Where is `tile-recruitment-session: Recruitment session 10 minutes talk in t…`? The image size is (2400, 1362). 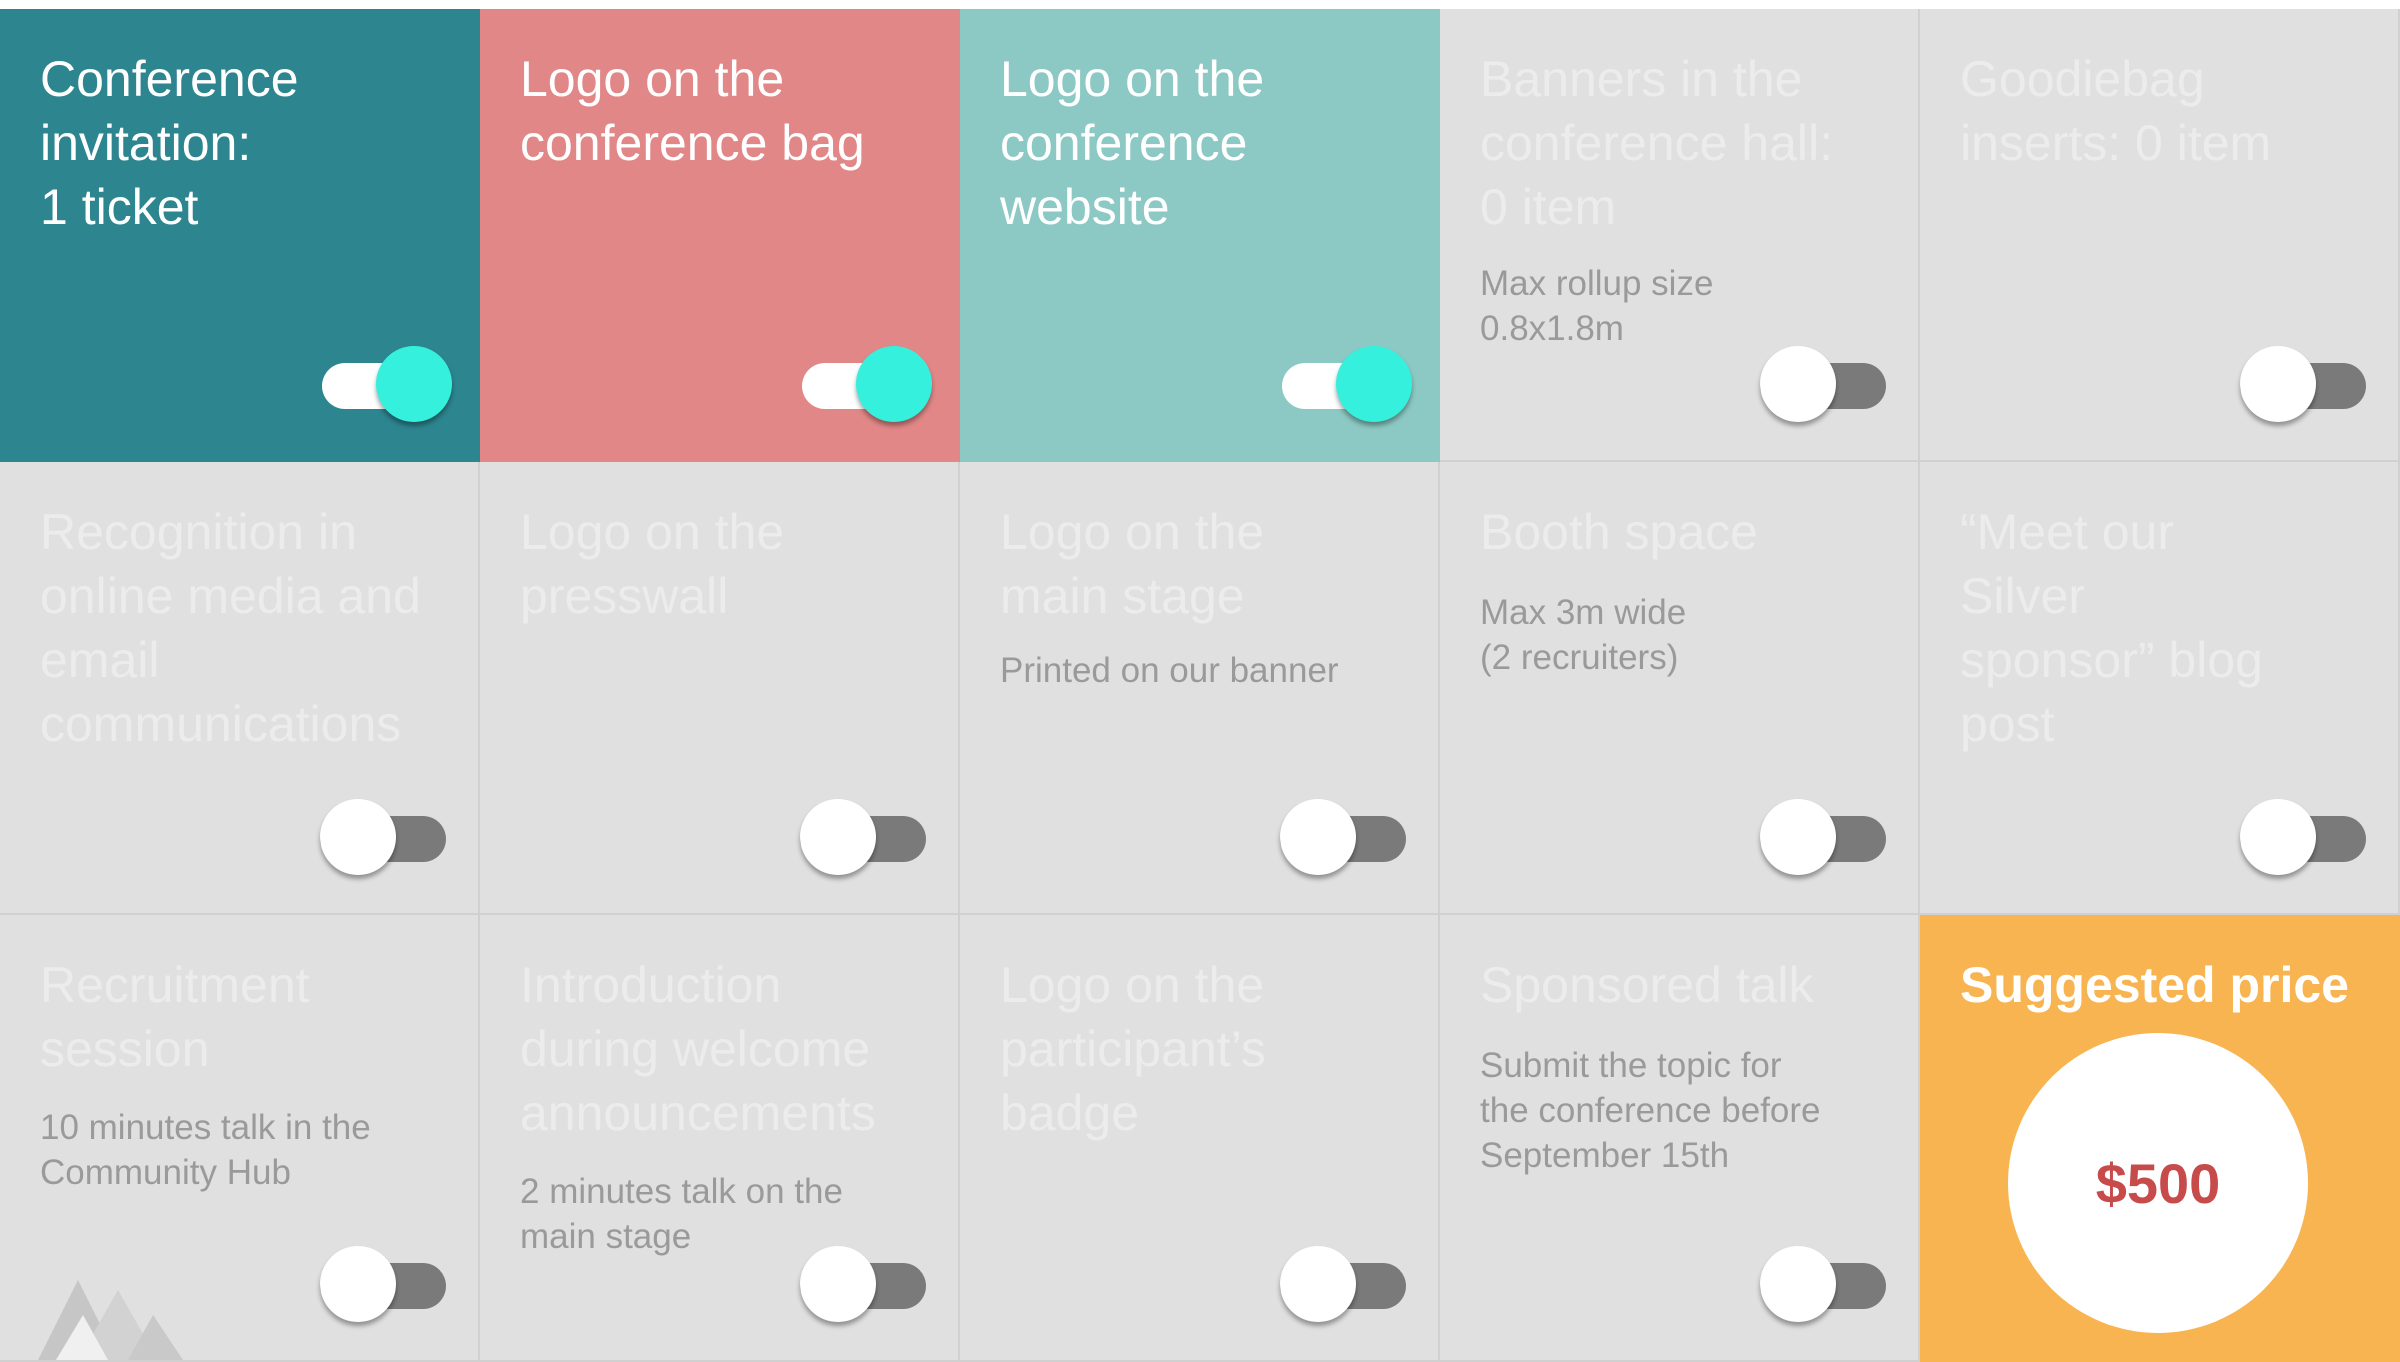
tile-recruitment-session: Recruitment session 10 minutes talk in t… is located at coordinates (240, 1138).